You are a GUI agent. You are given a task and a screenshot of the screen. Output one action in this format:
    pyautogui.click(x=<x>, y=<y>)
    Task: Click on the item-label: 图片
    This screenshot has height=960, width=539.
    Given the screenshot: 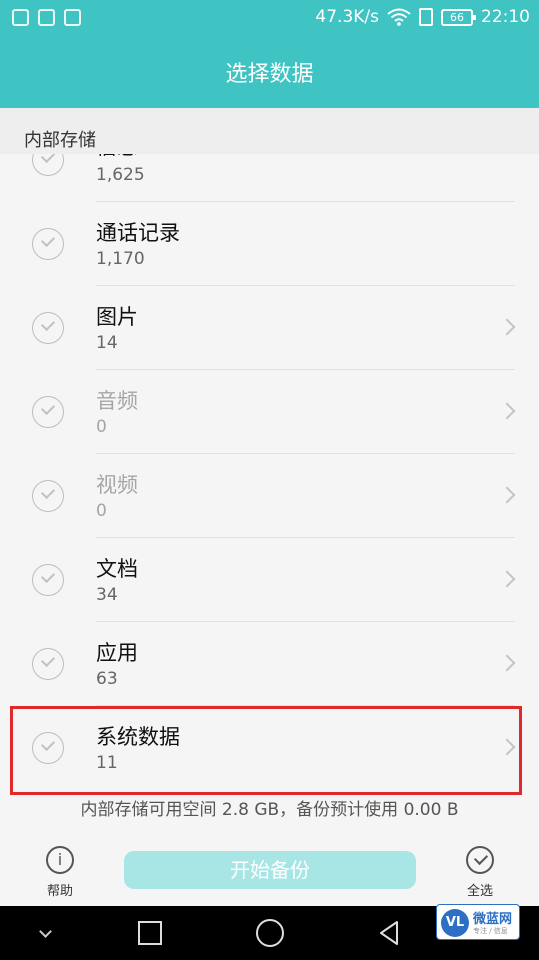 What is the action you would take?
    pyautogui.click(x=117, y=317)
    